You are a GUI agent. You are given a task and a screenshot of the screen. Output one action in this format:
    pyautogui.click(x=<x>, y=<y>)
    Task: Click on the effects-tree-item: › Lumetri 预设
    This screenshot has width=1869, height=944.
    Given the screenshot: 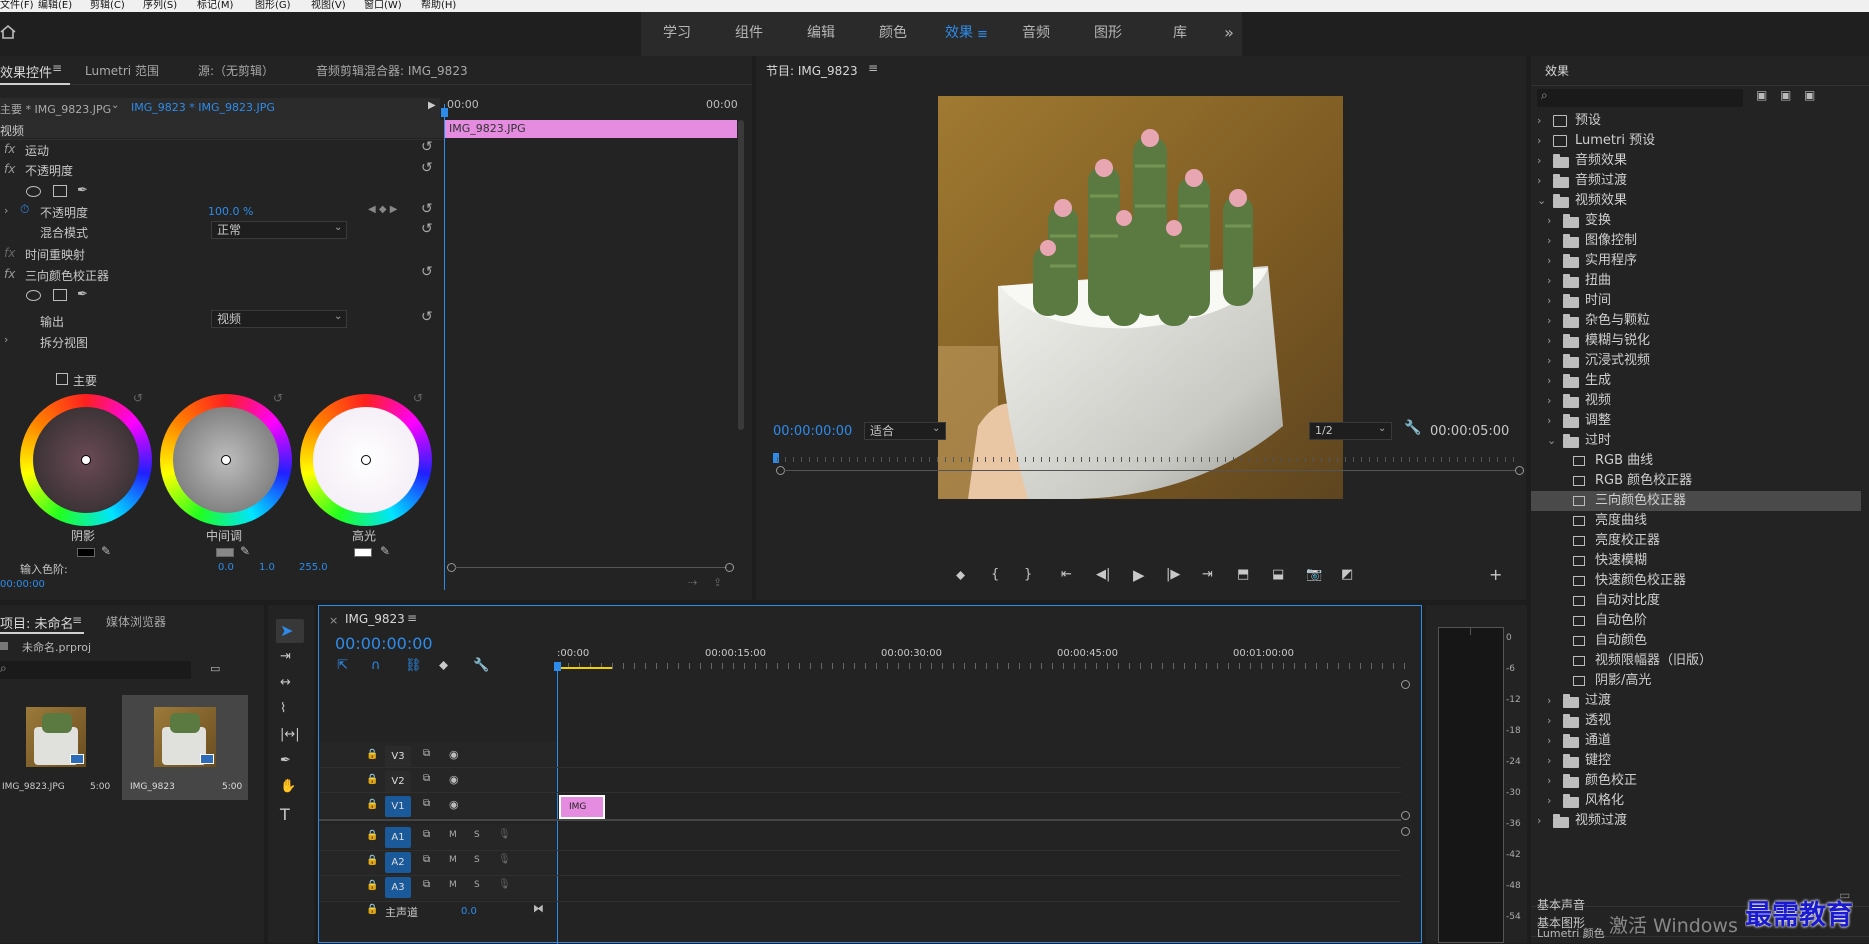 What is the action you would take?
    pyautogui.click(x=1696, y=141)
    